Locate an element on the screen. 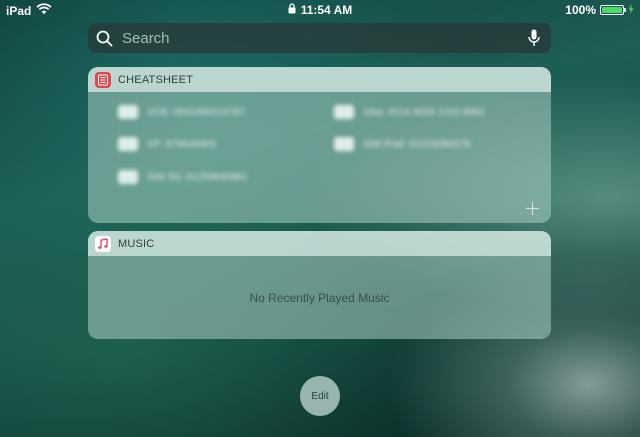 This screenshot has height=437, width=640. cheatsheet-item: VCB: 0541000214787 is located at coordinates (181, 112).